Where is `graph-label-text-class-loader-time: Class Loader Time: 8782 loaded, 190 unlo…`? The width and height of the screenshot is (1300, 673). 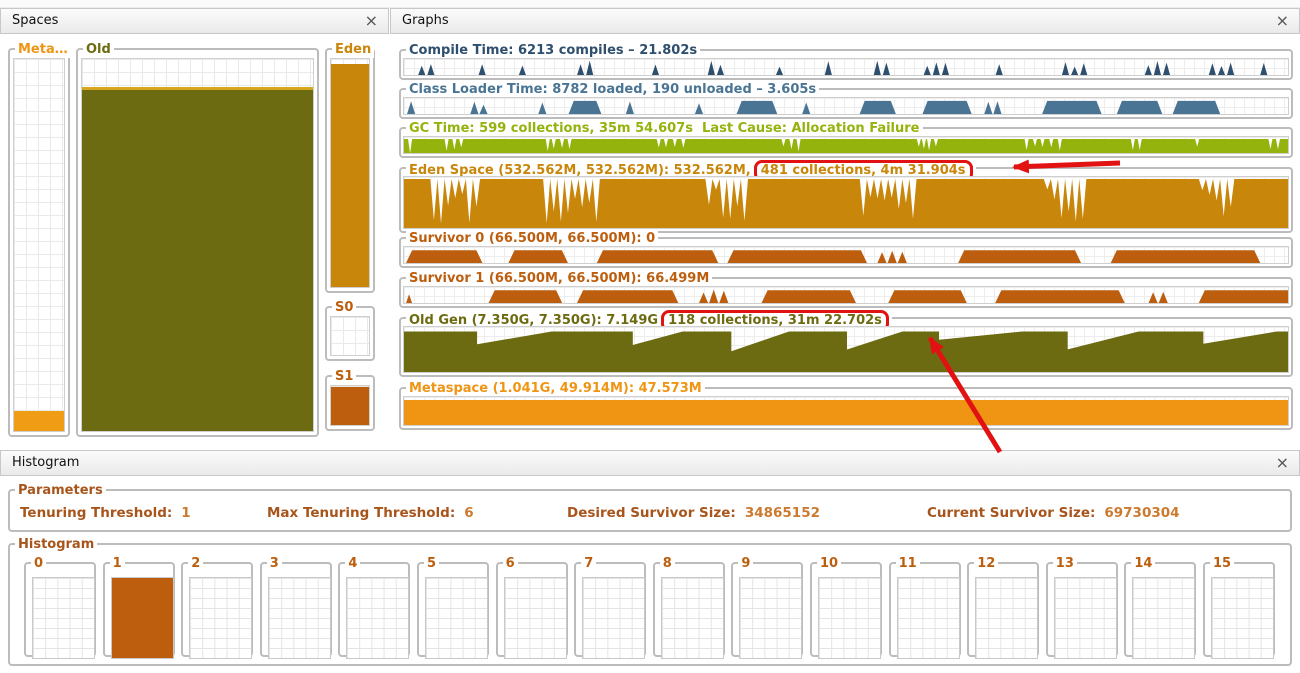
graph-label-text-class-loader-time: Class Loader Time: 8782 loaded, 190 unlo… is located at coordinates (613, 89).